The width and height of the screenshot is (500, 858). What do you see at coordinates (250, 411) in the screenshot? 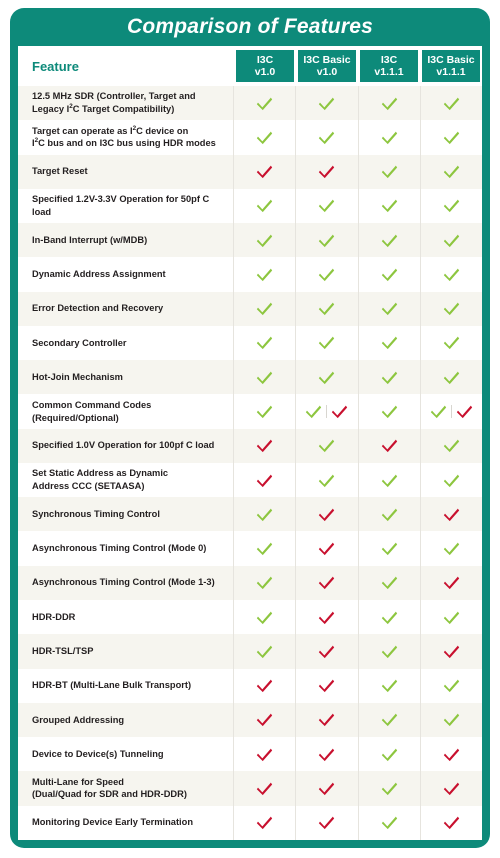
I see `table-row: Common Command Codes (Required/Optional)` at bounding box center [250, 411].